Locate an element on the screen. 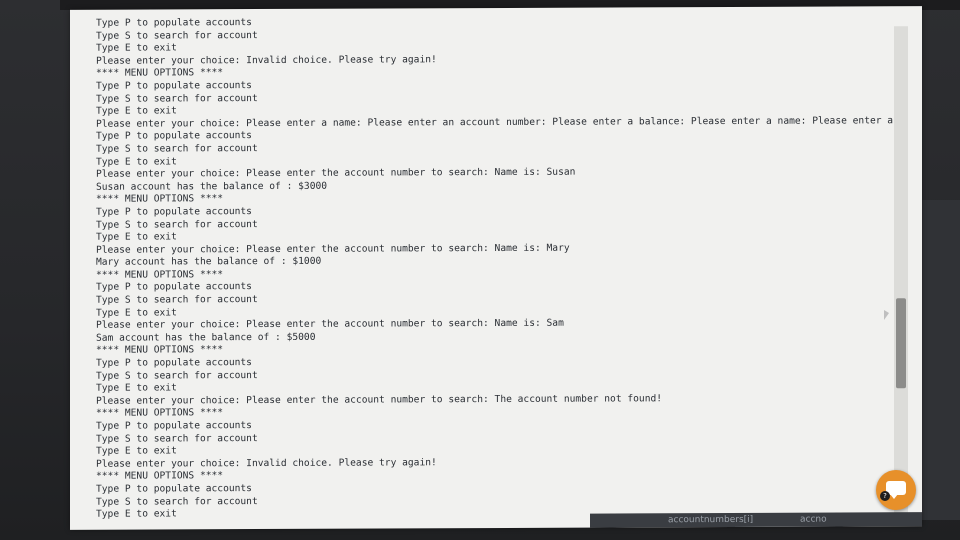 This screenshot has height=540, width=960. console-scrollbar is located at coordinates (901, 271).